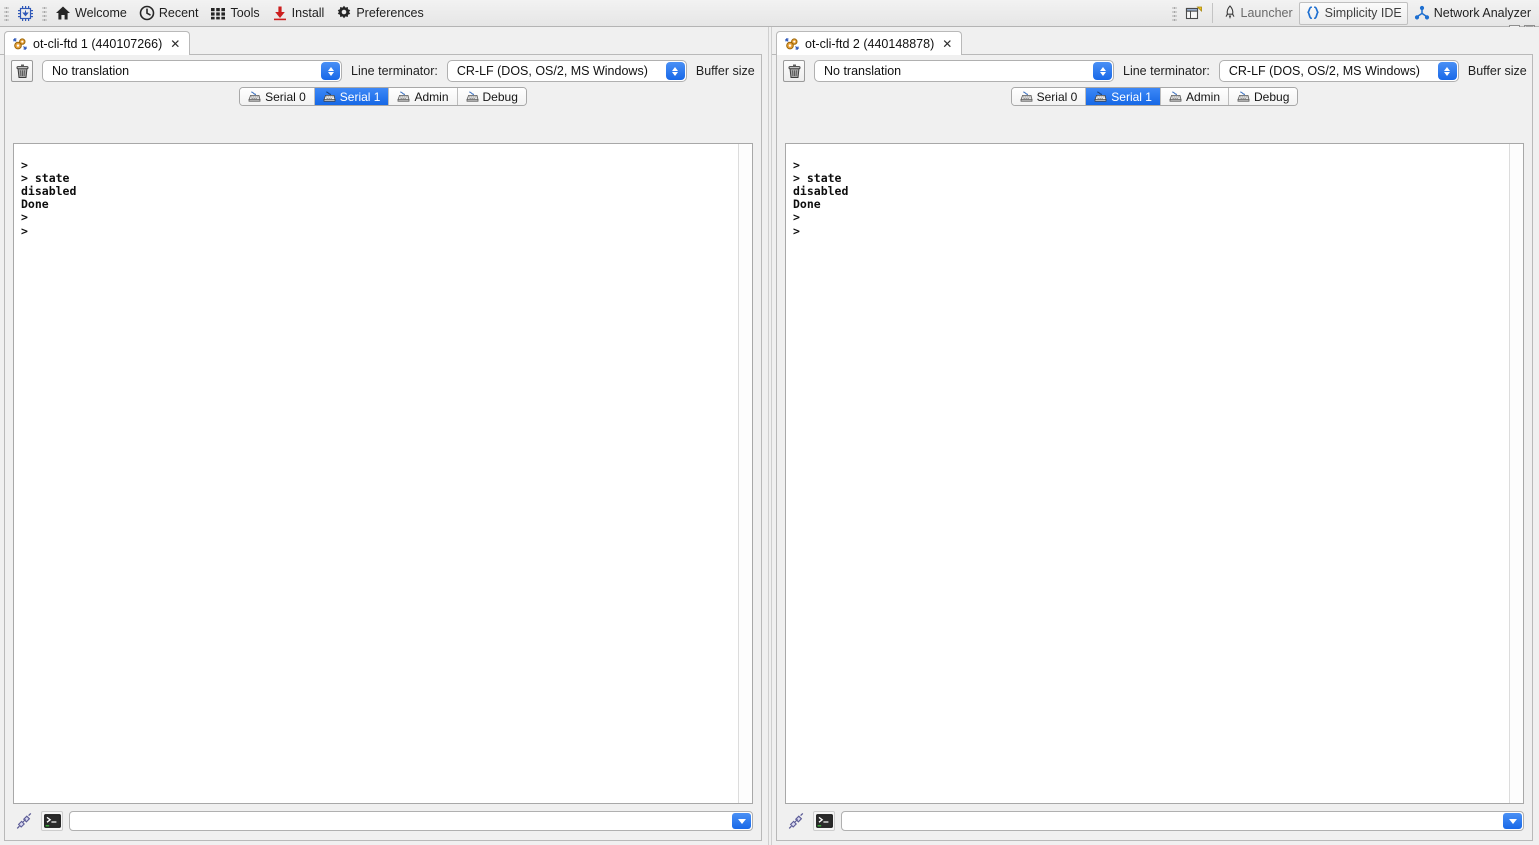 The width and height of the screenshot is (1539, 845). Describe the element at coordinates (1258, 13) in the screenshot. I see `perspective-launcher: Launcher` at that location.